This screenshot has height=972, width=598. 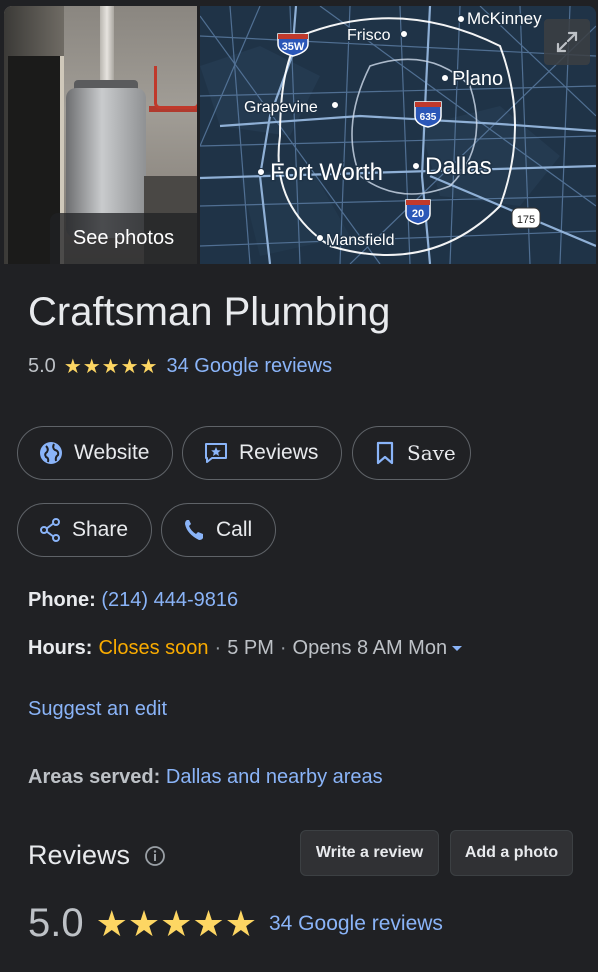 What do you see at coordinates (250, 648) in the screenshot?
I see `hours-close-time: 5 PM` at bounding box center [250, 648].